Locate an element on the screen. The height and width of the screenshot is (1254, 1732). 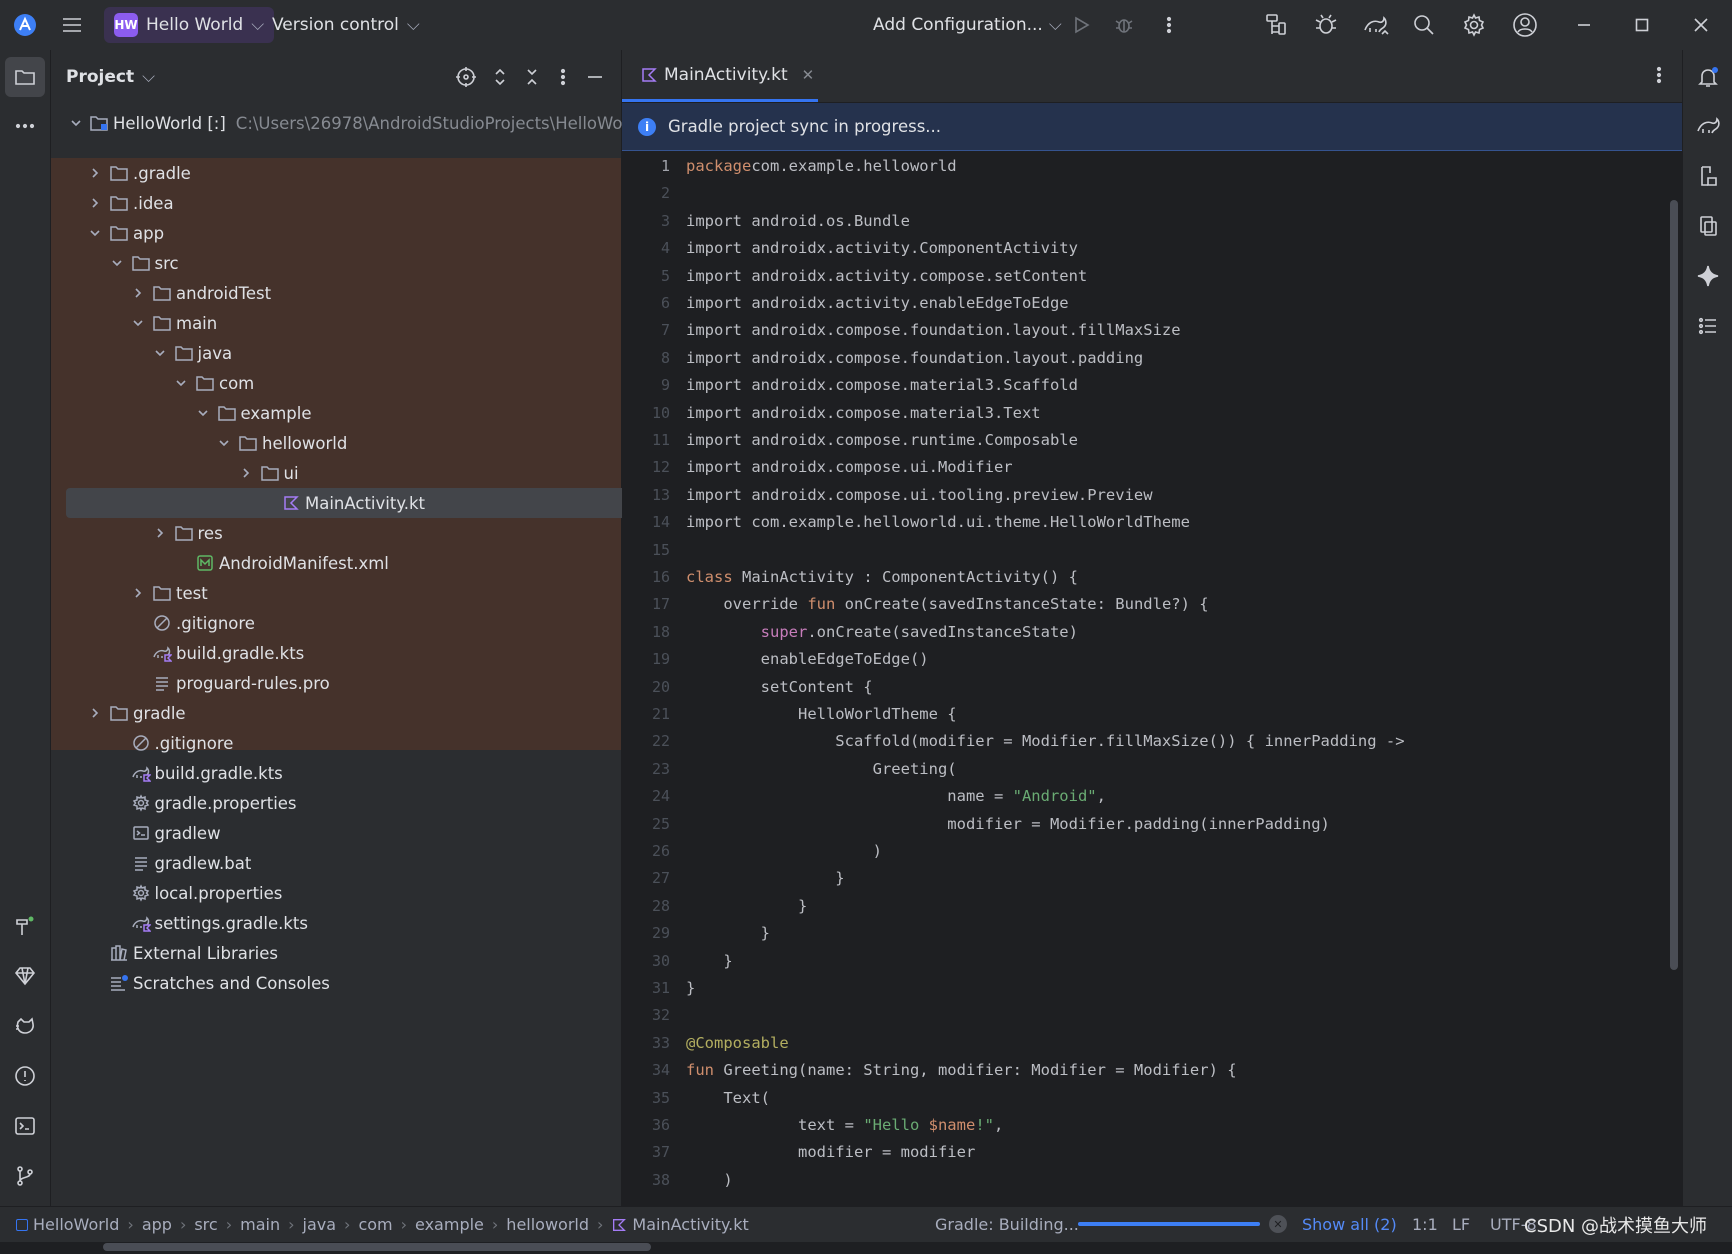
tree-item: gradlew is located at coordinates (365, 833).